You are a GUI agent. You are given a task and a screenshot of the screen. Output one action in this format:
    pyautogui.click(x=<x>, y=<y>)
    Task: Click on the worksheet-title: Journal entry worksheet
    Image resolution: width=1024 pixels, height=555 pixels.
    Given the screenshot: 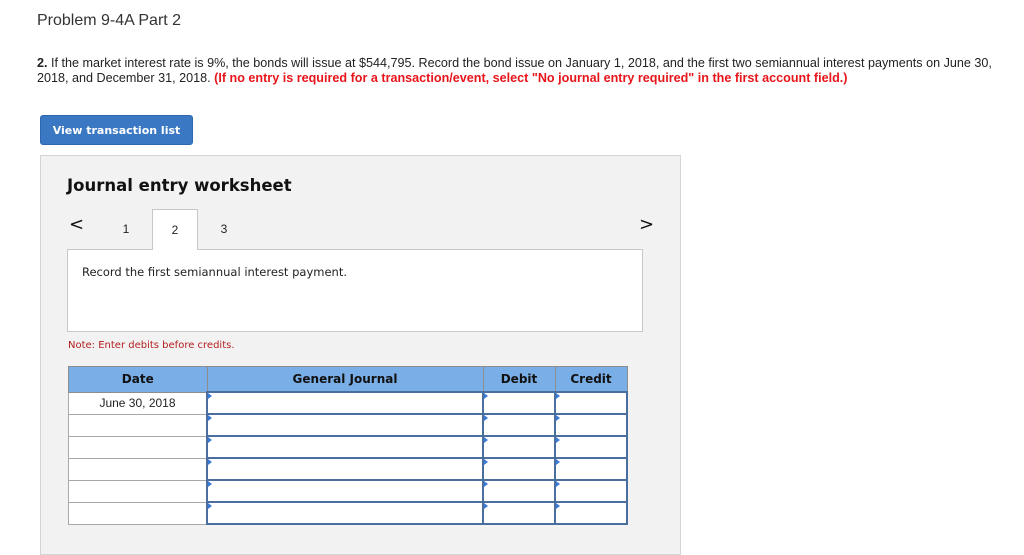 What is the action you would take?
    pyautogui.click(x=179, y=185)
    